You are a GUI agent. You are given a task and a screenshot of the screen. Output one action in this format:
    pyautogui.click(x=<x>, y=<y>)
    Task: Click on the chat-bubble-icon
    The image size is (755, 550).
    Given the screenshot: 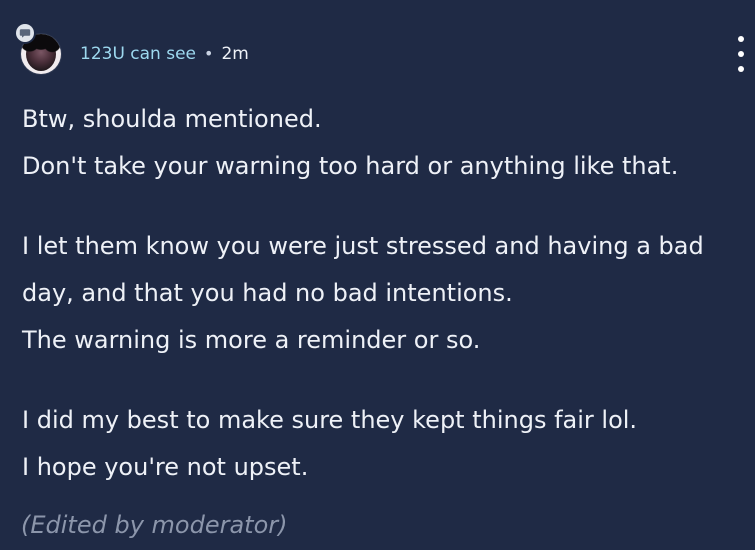 What is the action you would take?
    pyautogui.click(x=25, y=33)
    